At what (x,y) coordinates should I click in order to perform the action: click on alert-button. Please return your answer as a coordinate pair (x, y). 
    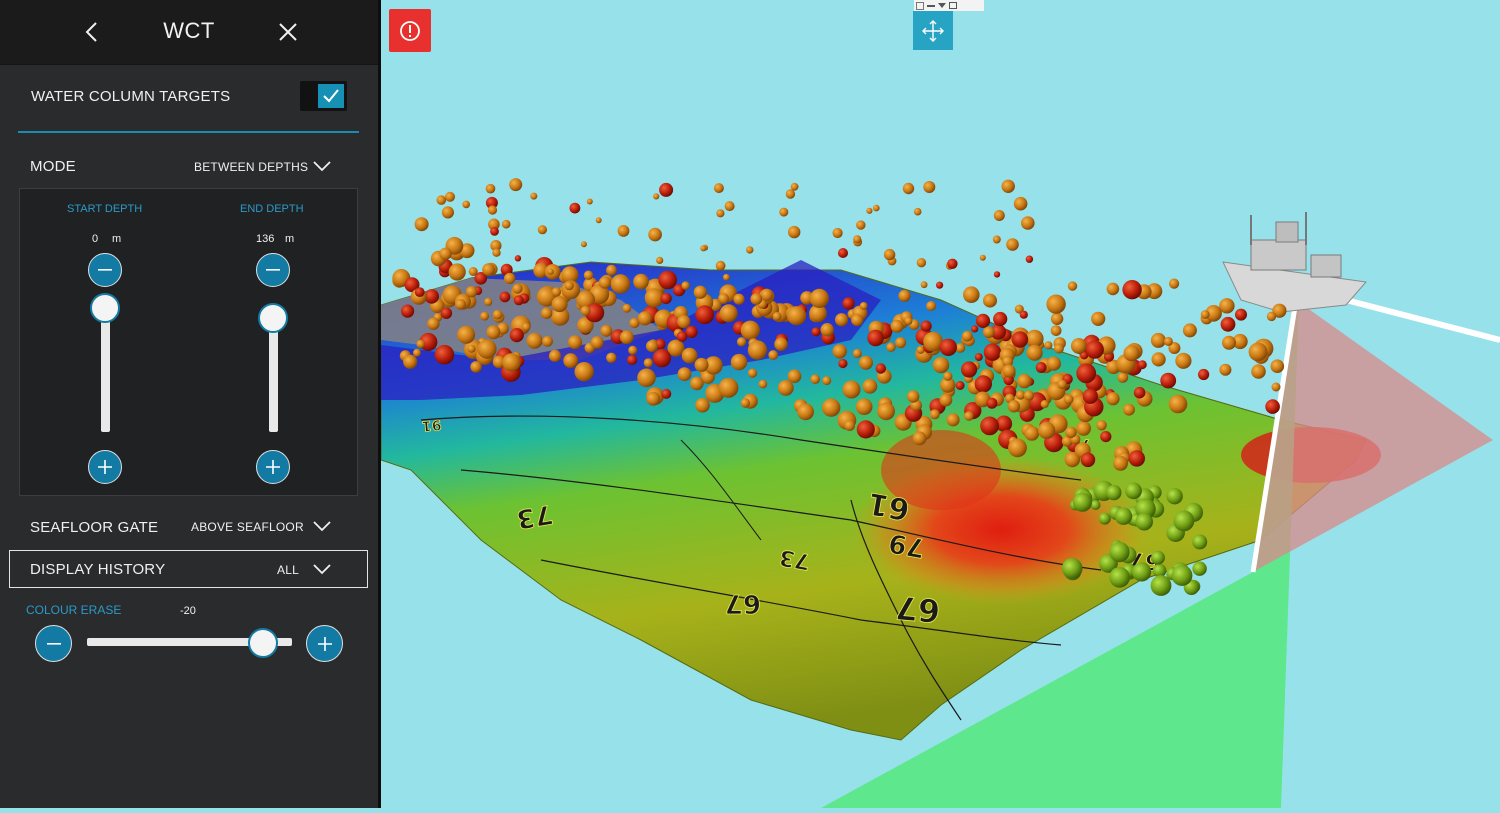
    Looking at the image, I should click on (410, 30).